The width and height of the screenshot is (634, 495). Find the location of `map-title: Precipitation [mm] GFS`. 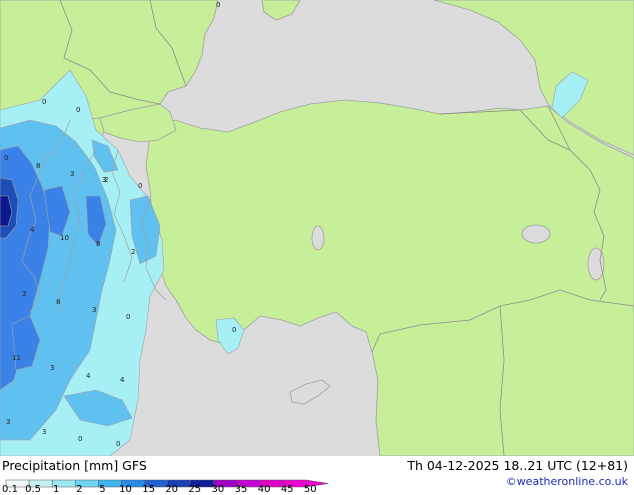

map-title: Precipitation [mm] GFS is located at coordinates (74, 465).